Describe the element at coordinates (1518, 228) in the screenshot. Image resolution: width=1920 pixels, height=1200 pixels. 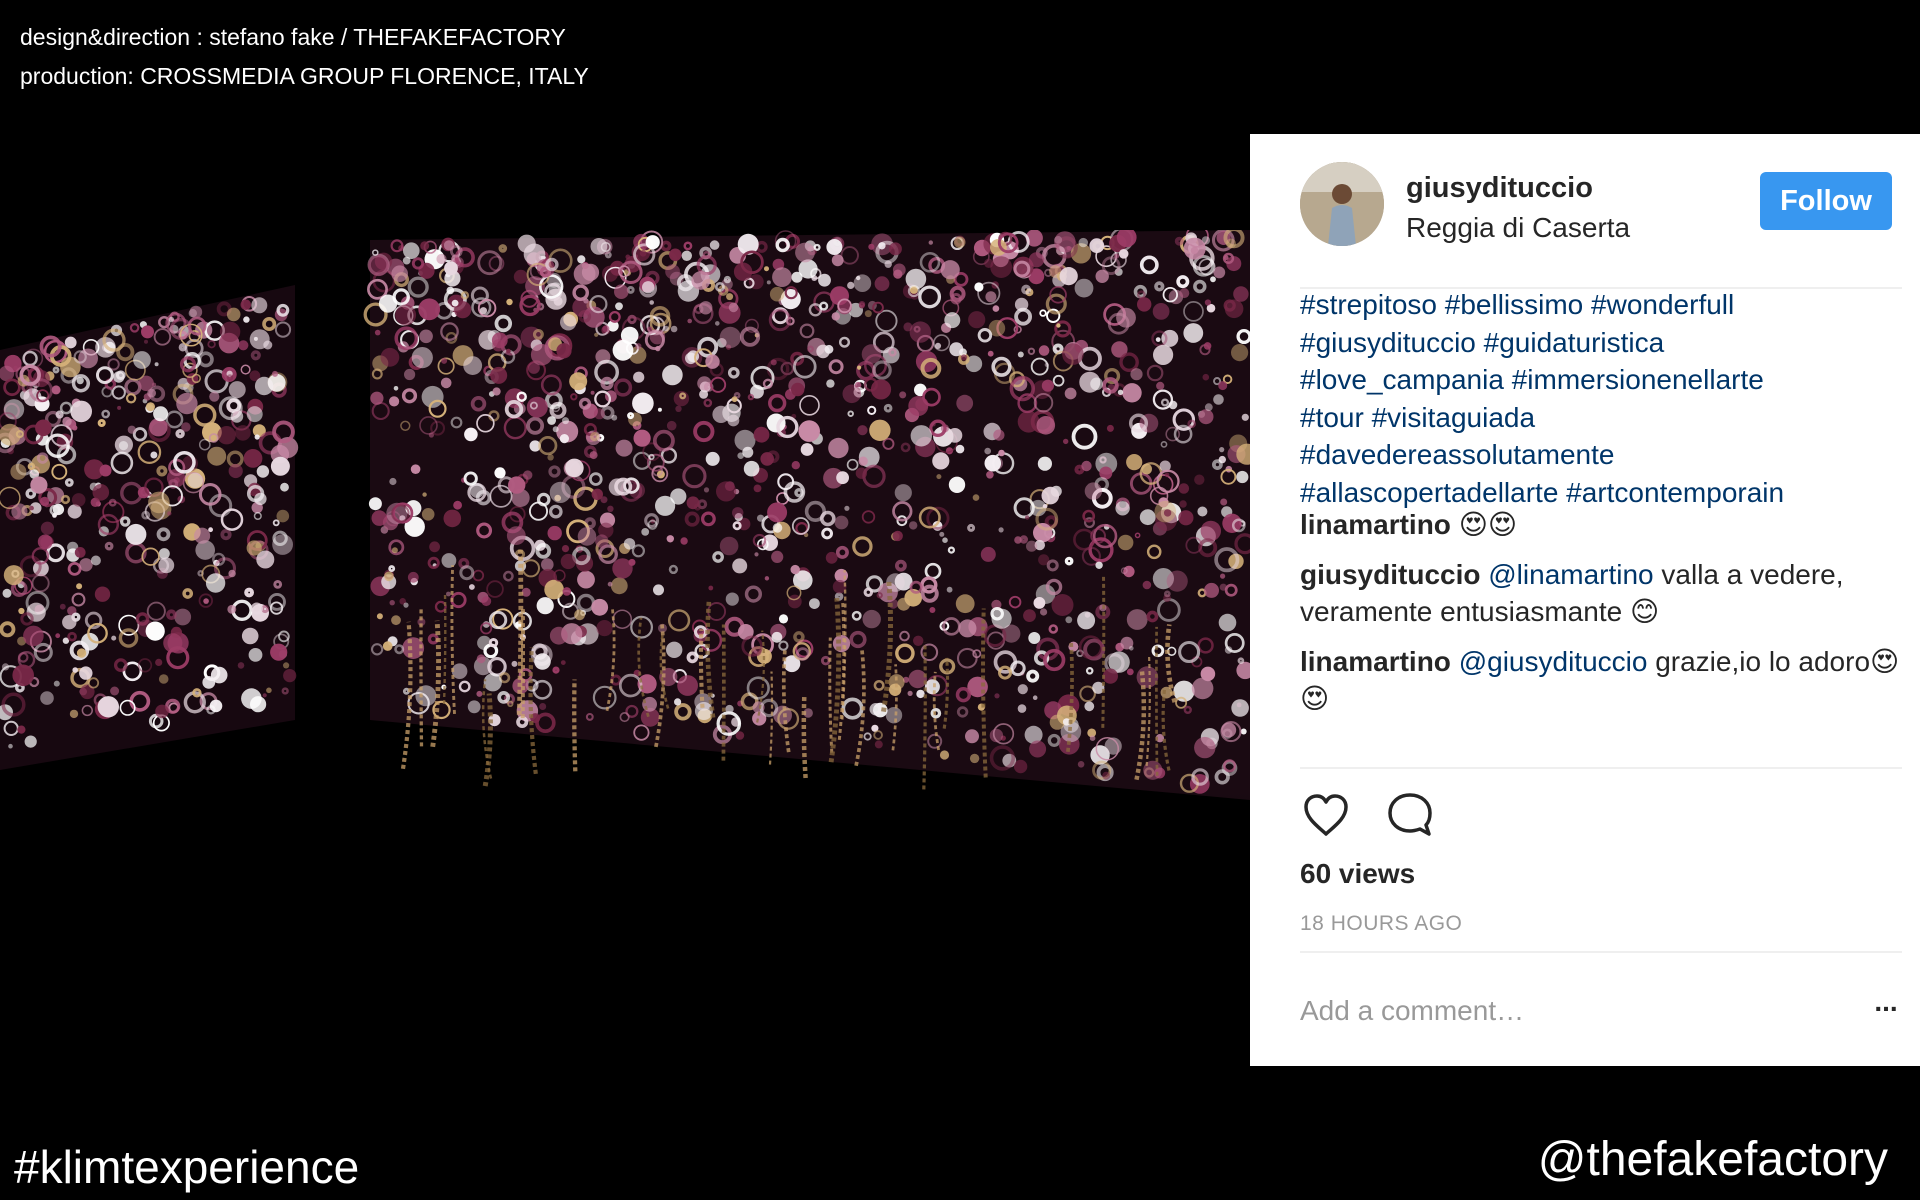
I see `post-location: Reggia di Caserta` at that location.